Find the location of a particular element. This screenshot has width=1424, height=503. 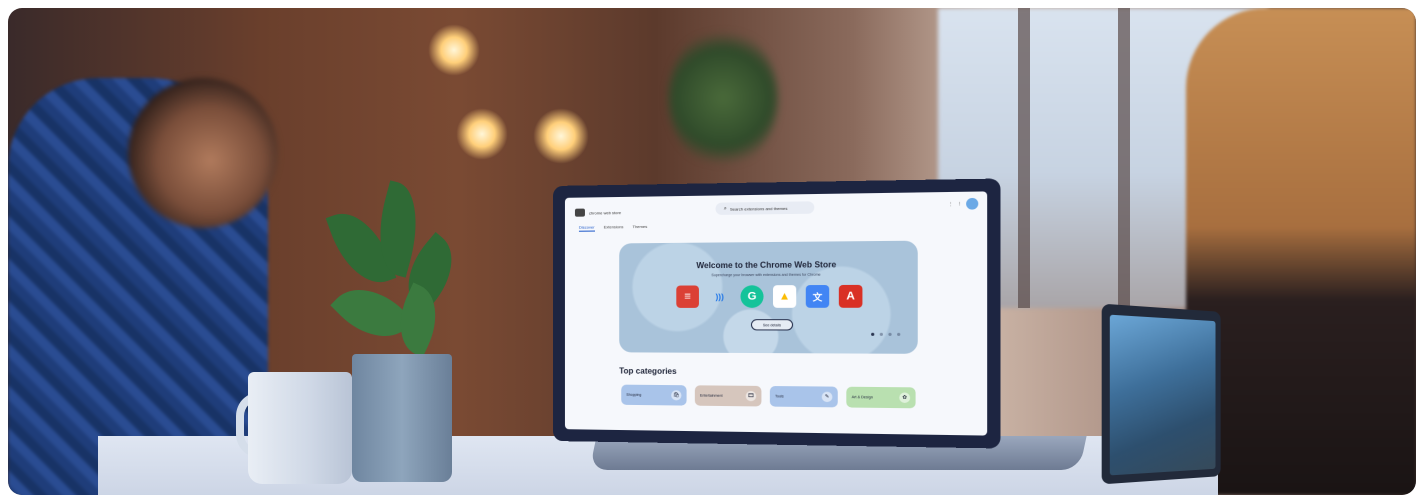

category-shopping: Shopping 🛍 is located at coordinates (654, 395).